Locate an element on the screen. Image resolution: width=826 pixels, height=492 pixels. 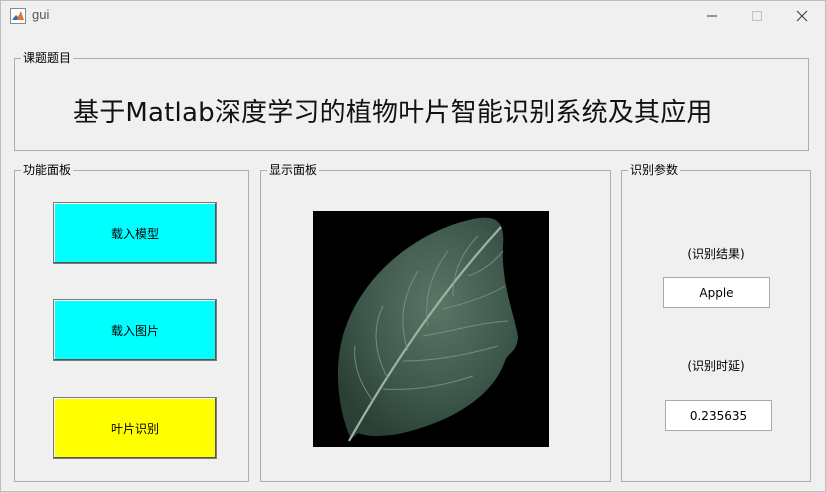
image-display is located at coordinates (431, 329).